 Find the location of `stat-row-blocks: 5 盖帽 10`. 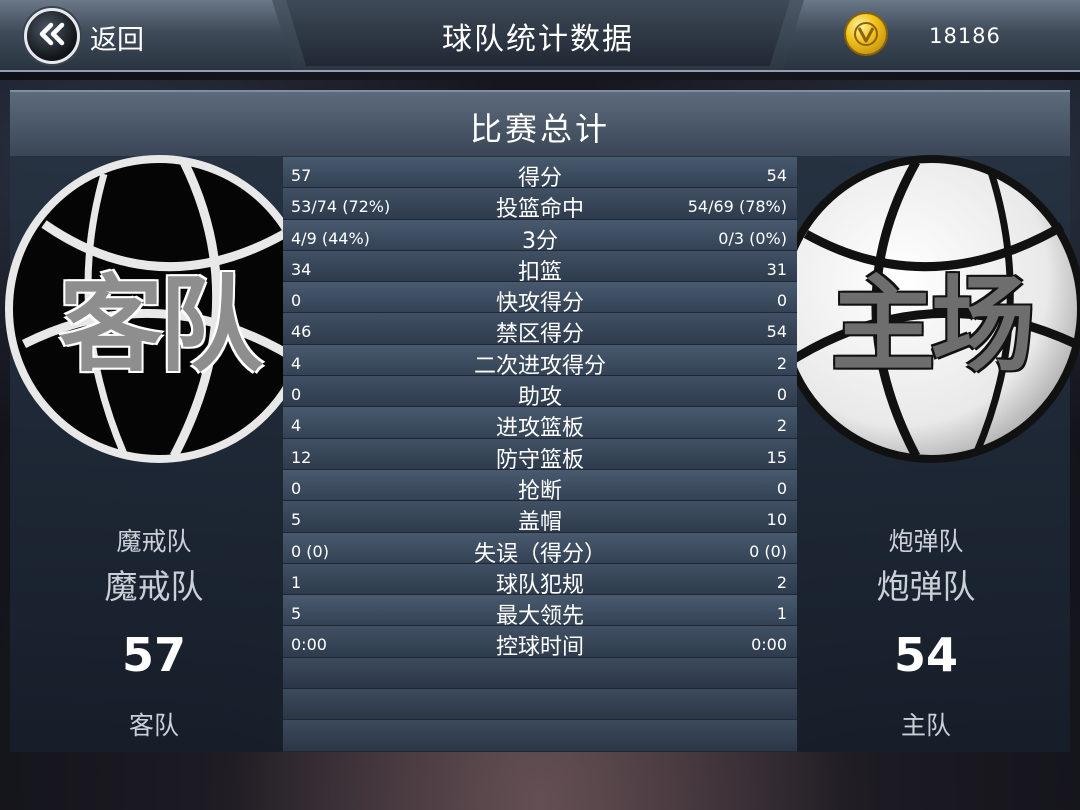

stat-row-blocks: 5 盖帽 10 is located at coordinates (540, 518).